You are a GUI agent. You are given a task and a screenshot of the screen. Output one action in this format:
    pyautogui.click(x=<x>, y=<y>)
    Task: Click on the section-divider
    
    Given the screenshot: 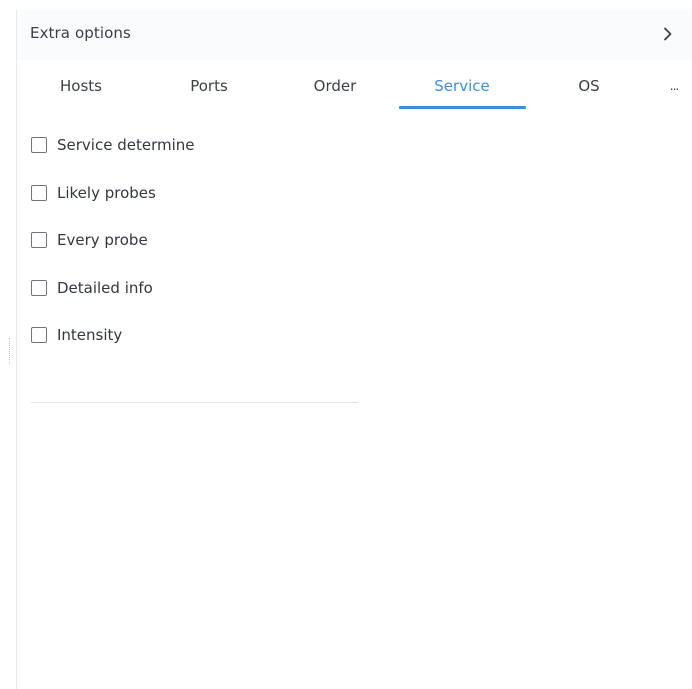 What is the action you would take?
    pyautogui.click(x=194, y=402)
    